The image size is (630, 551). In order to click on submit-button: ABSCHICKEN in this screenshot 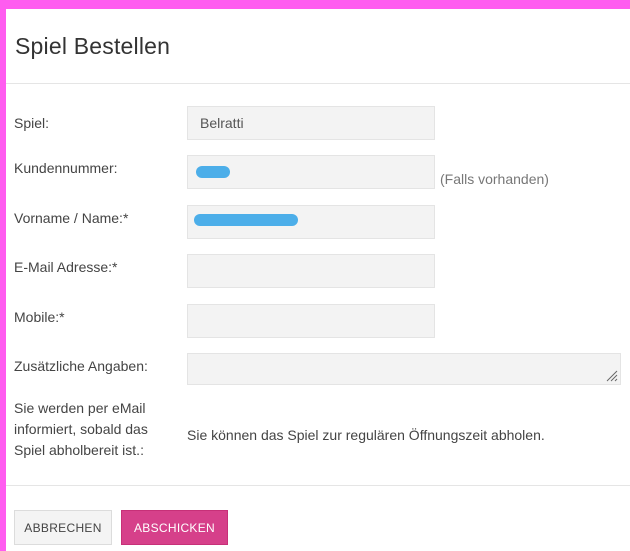, I will do `click(174, 527)`.